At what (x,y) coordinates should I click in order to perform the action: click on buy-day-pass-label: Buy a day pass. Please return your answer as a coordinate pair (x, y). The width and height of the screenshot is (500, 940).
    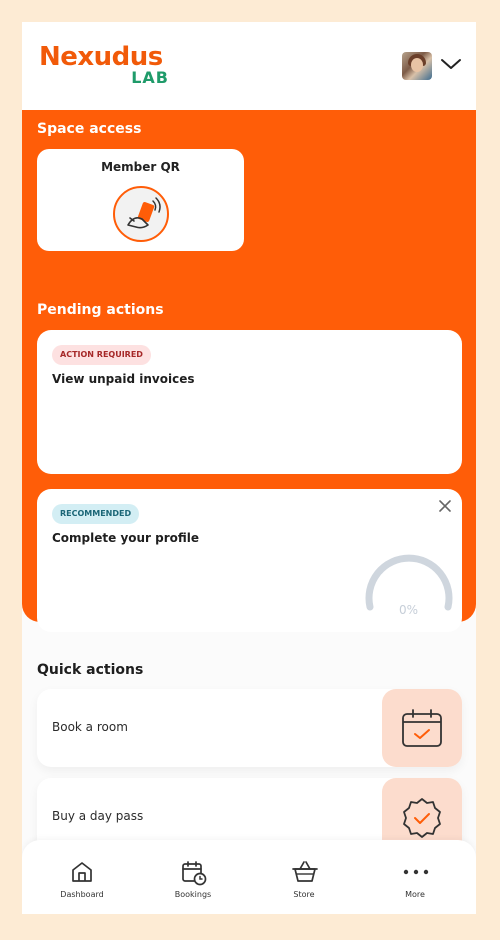
    Looking at the image, I should click on (98, 816).